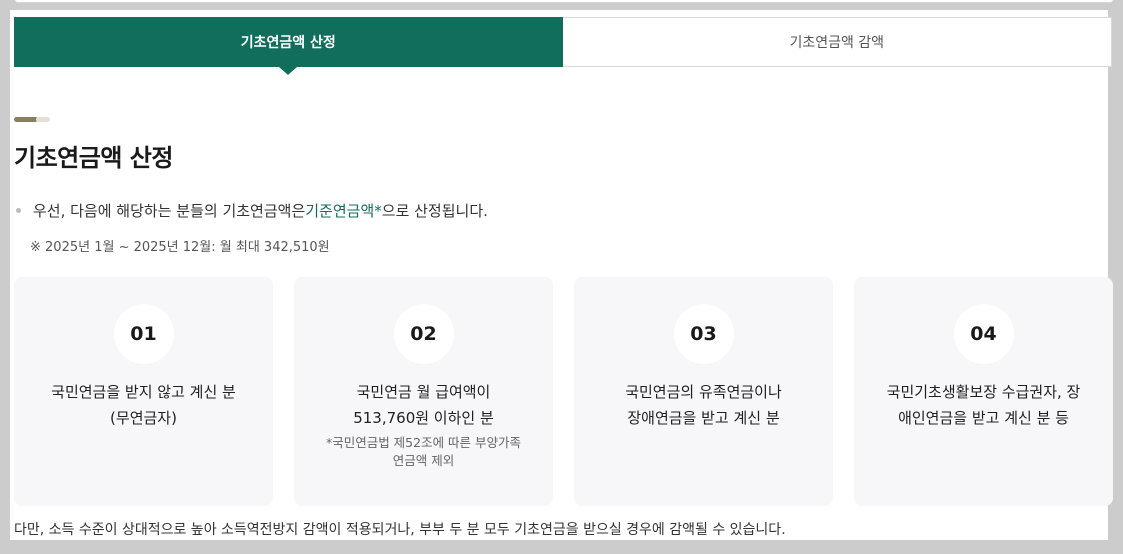  Describe the element at coordinates (434, 211) in the screenshot. I see `bullet-text-suffix: 으로 산정됩니다.` at that location.